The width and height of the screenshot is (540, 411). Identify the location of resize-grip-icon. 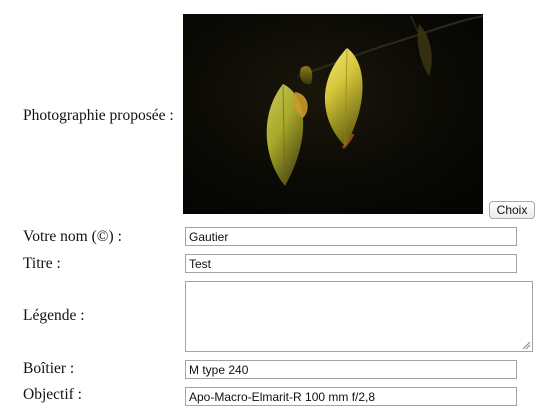
(526, 345).